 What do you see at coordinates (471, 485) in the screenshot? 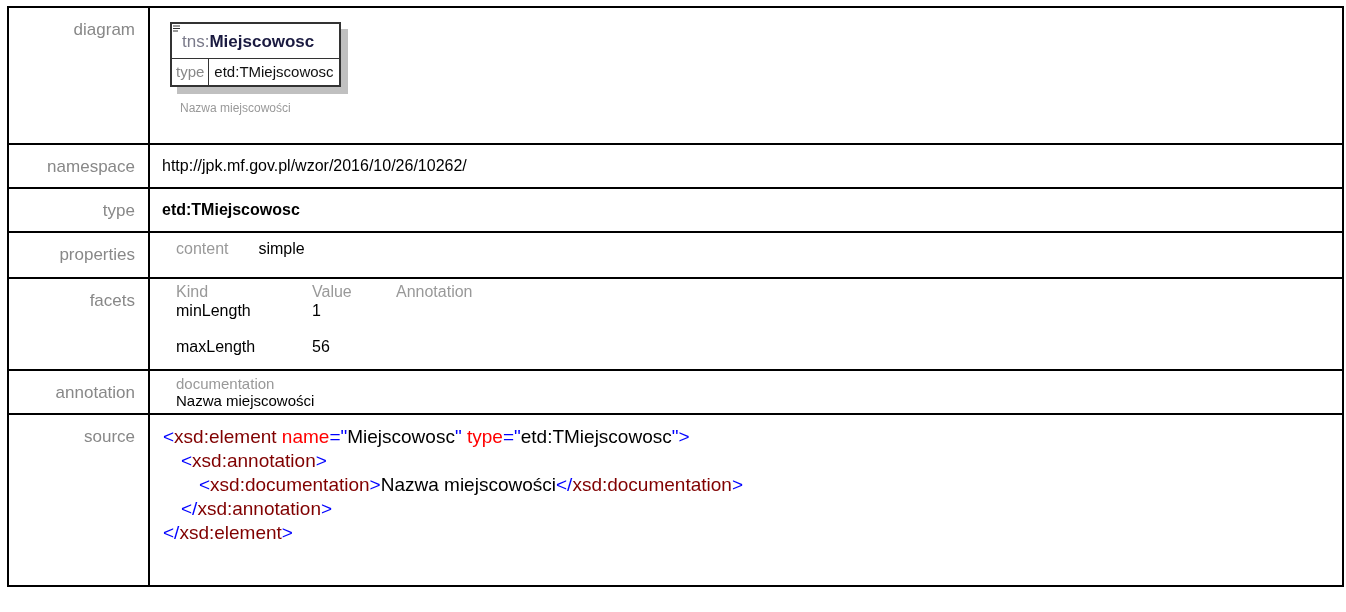
I see `code-line: <xsd:documentation>Nazwa miejscowości</xsd:documentation>` at bounding box center [471, 485].